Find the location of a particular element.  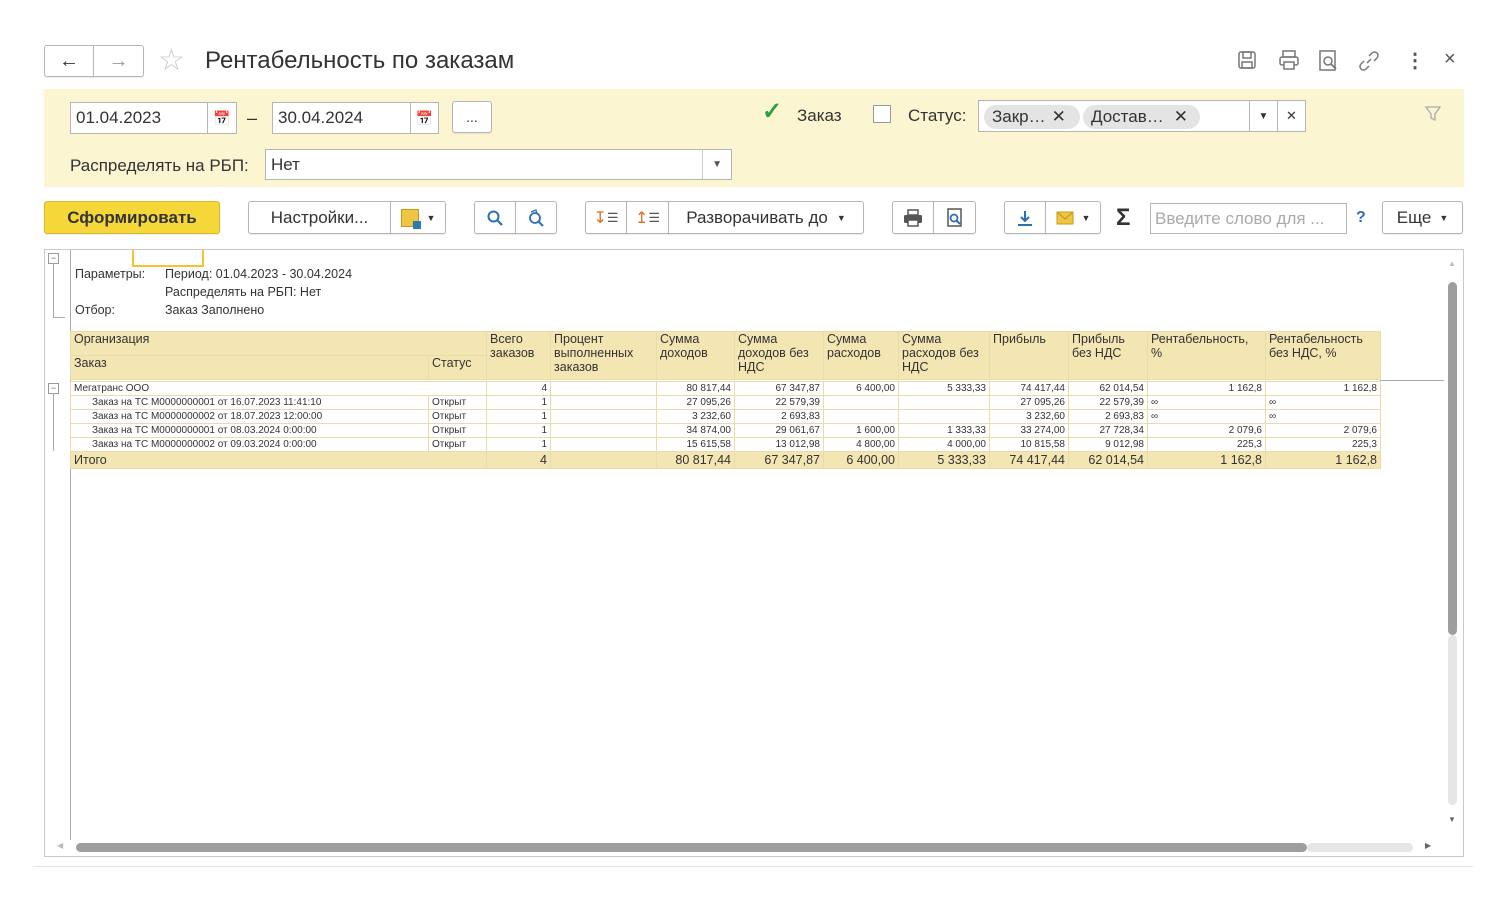

status-checkbox is located at coordinates (882, 114).